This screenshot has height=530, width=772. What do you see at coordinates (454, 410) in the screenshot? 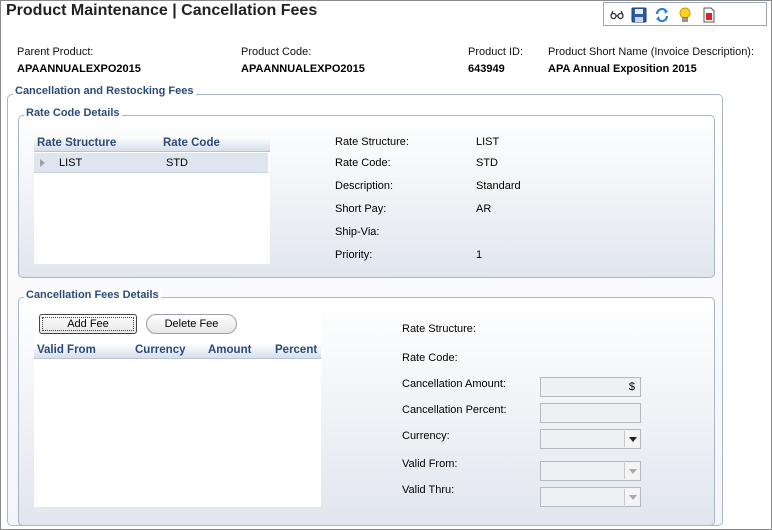
I see `cancellation-percent-label: Cancellation Percent:` at bounding box center [454, 410].